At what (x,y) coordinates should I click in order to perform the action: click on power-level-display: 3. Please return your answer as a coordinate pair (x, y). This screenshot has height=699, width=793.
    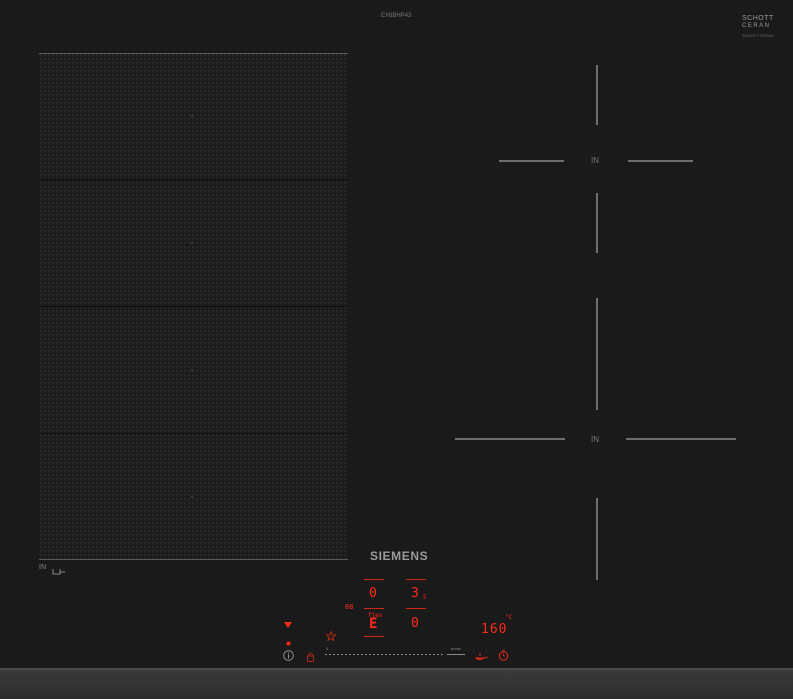
    Looking at the image, I should click on (415, 593).